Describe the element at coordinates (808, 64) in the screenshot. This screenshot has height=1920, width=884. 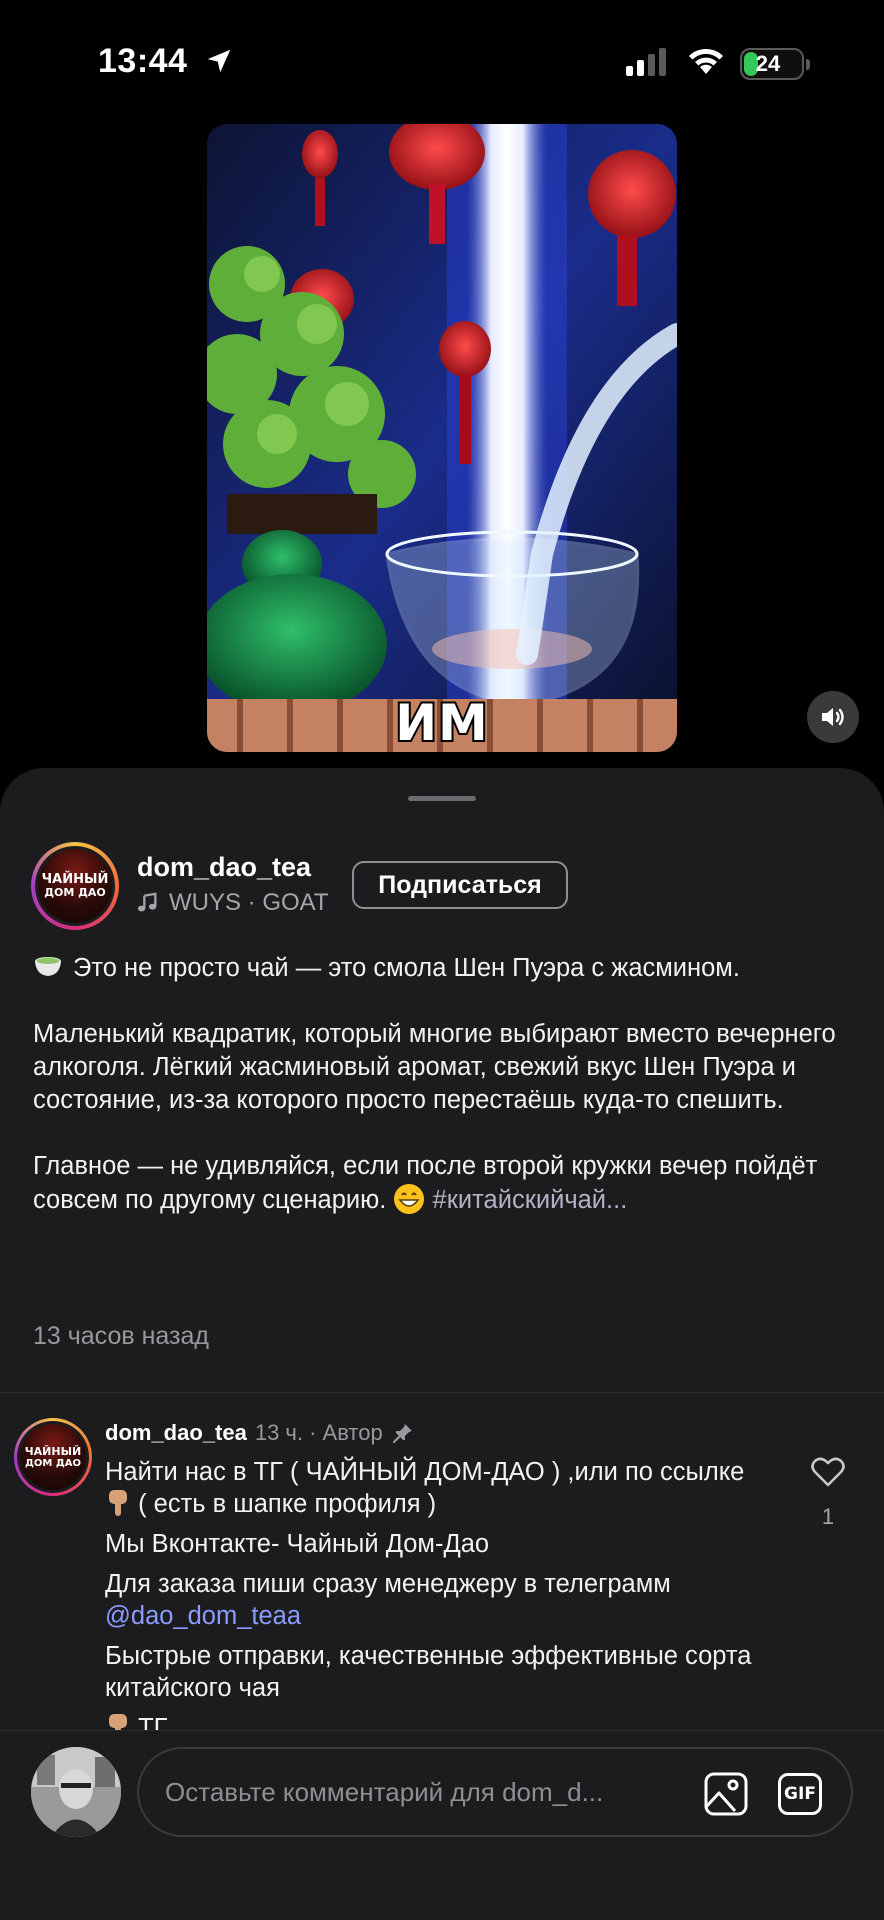
I see `battery-tip` at that location.